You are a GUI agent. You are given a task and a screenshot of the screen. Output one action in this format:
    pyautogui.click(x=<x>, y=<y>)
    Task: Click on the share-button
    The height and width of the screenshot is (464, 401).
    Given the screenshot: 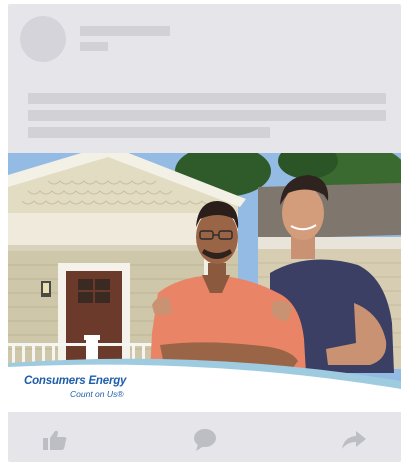 What is the action you would take?
    pyautogui.click(x=354, y=440)
    